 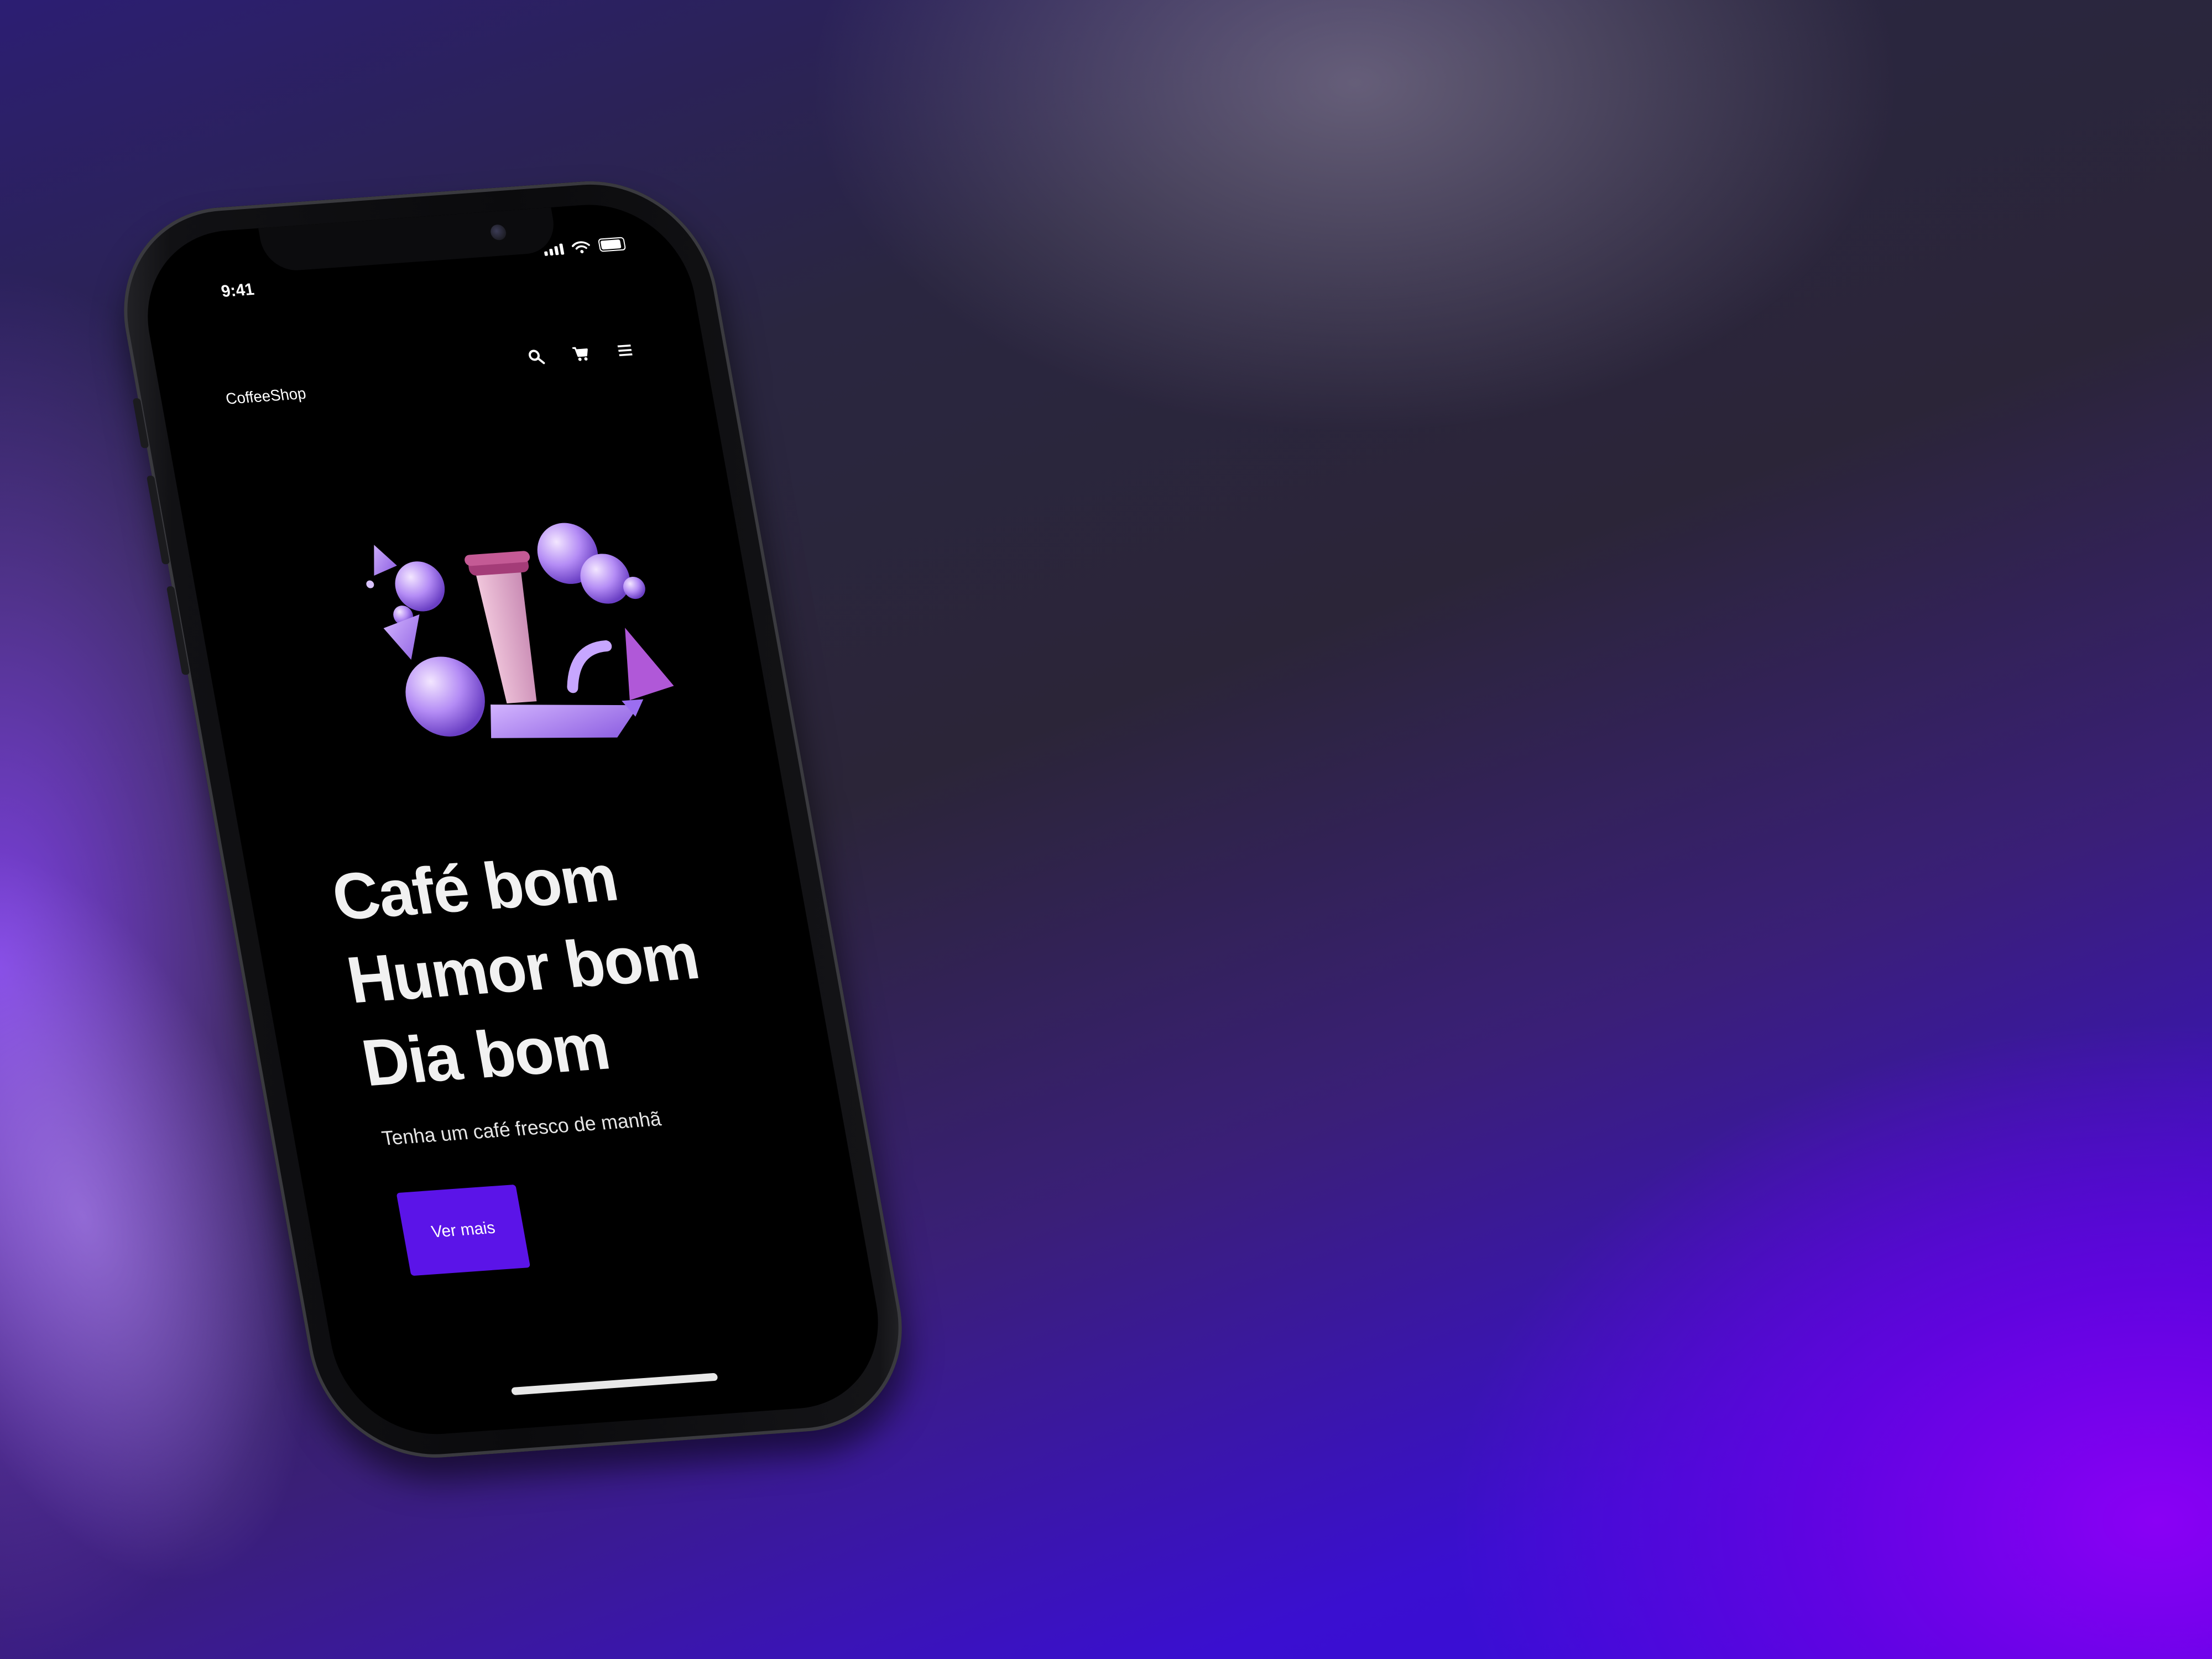 I want to click on battery-icon, so click(x=612, y=245).